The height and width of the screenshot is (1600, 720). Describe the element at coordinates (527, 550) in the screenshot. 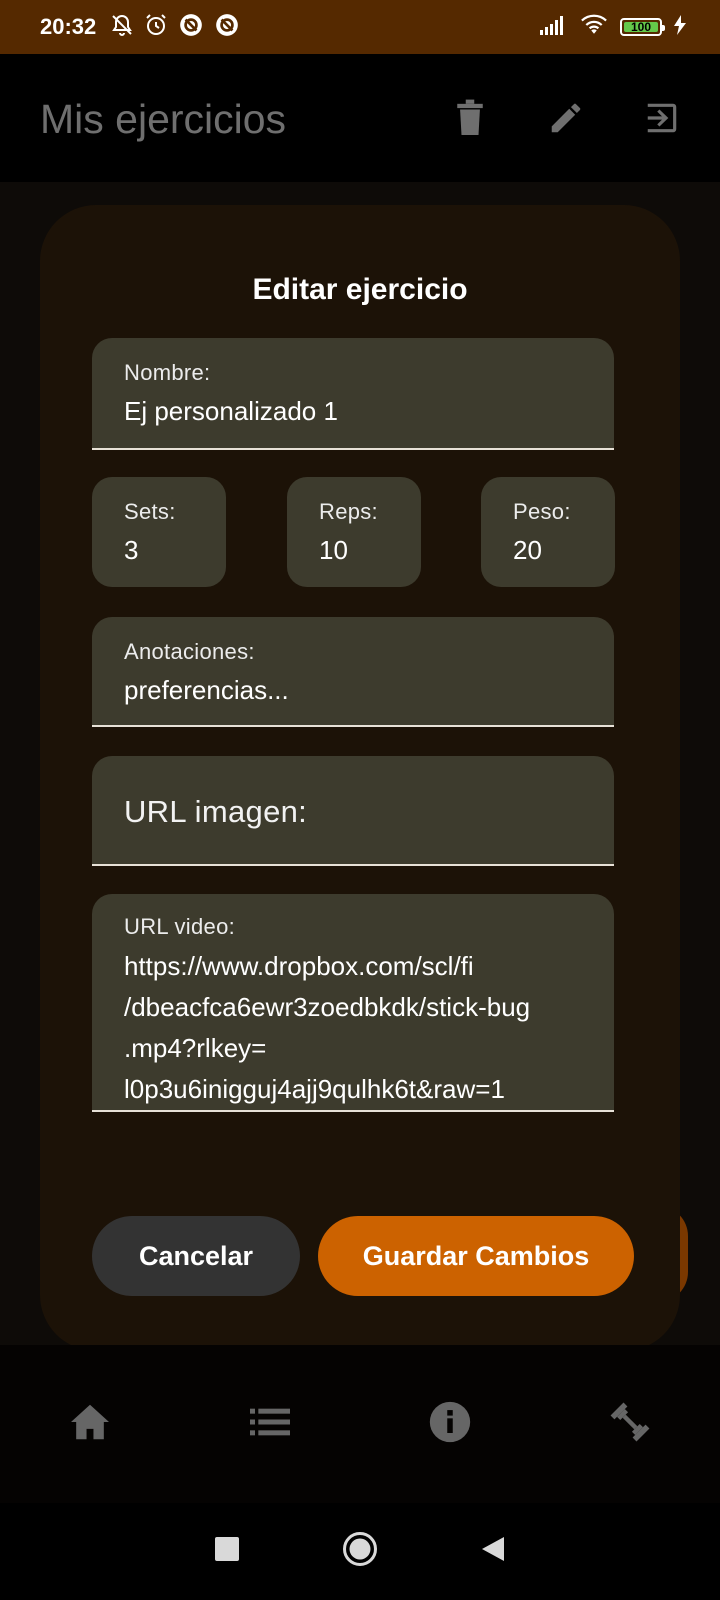

I see `weight-value: 20` at that location.